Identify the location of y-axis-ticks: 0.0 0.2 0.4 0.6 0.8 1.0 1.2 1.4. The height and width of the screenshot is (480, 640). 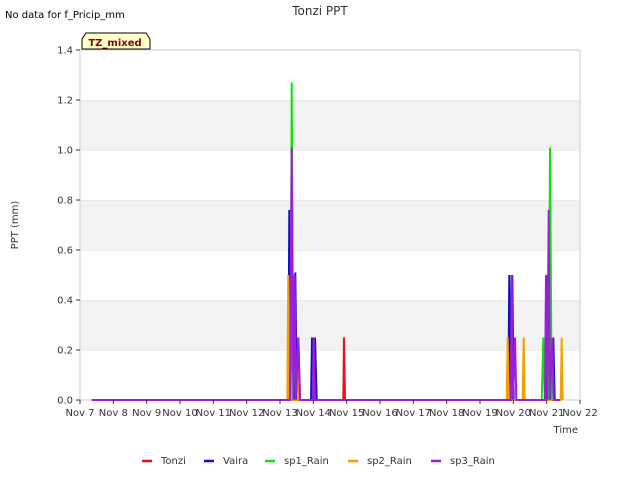
(68, 226).